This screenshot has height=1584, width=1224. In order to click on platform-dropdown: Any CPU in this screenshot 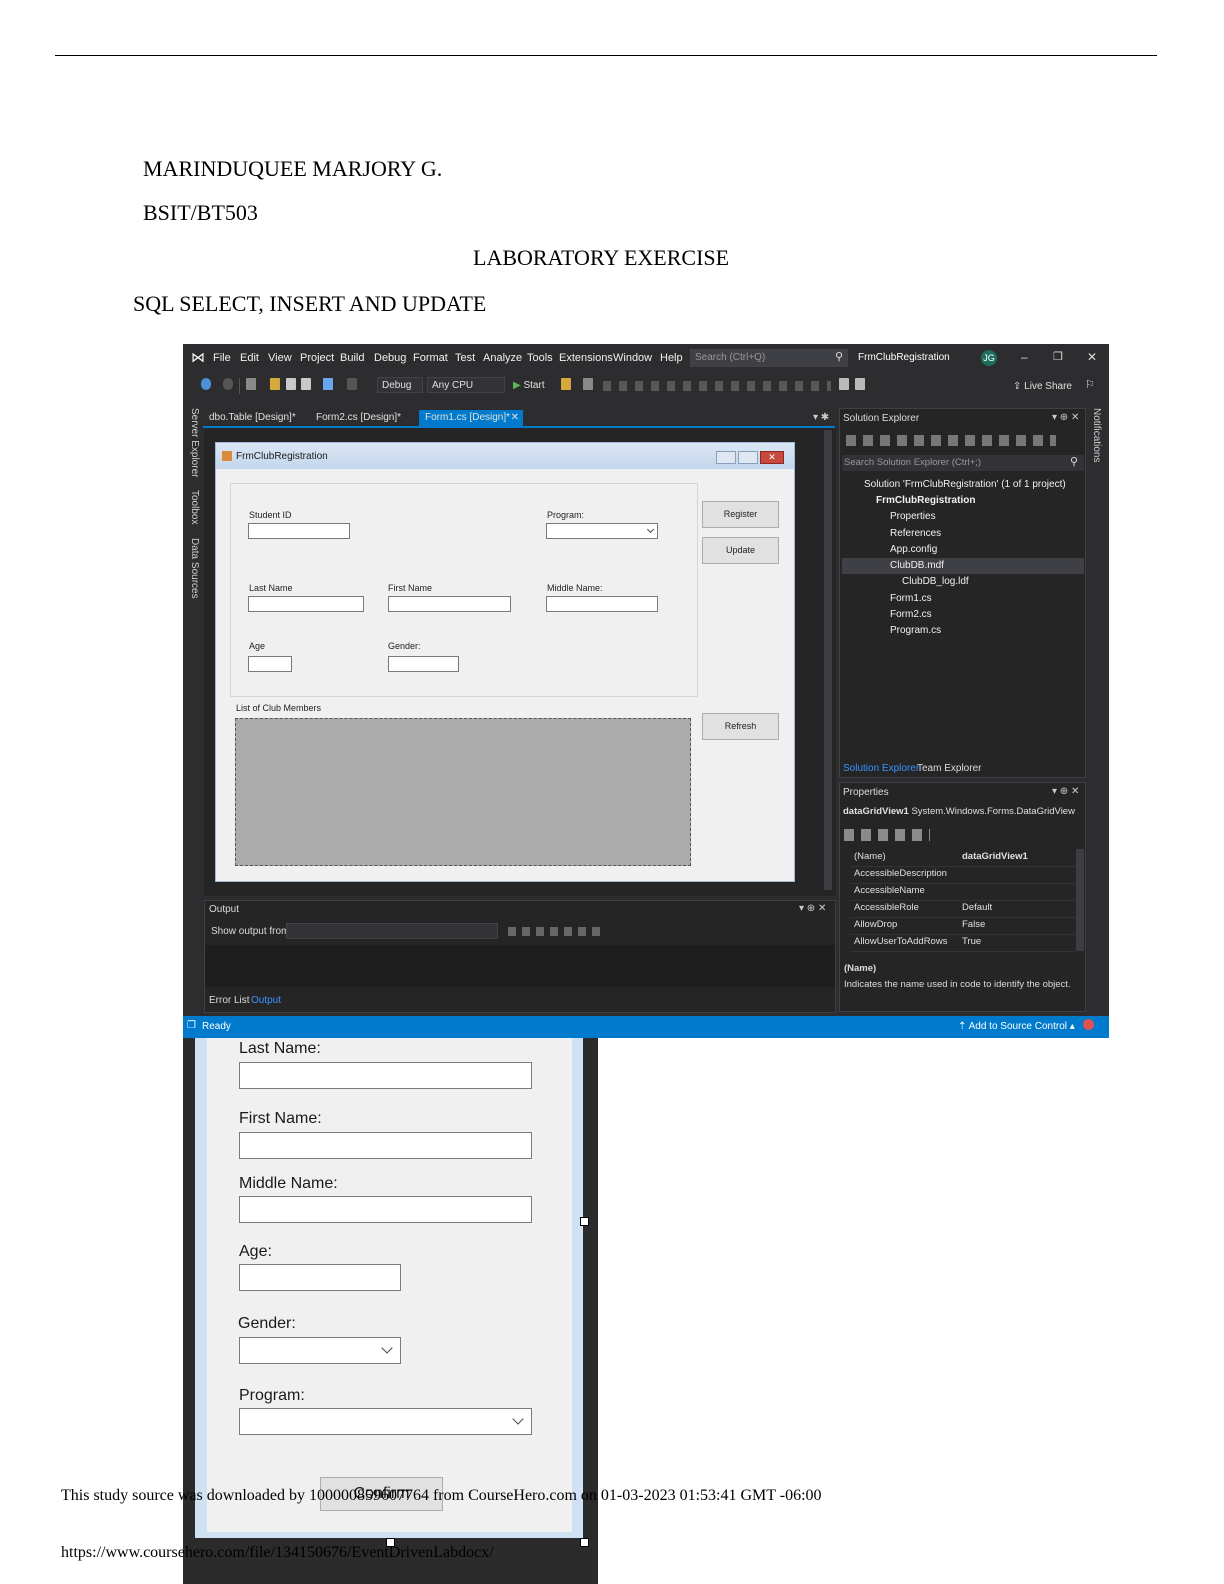, I will do `click(466, 385)`.